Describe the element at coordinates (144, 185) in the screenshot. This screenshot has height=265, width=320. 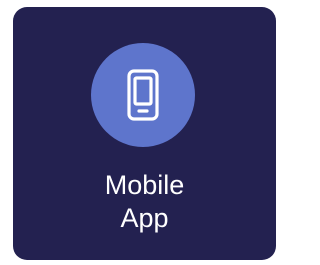
I see `tile-label-line-1: Mobile` at that location.